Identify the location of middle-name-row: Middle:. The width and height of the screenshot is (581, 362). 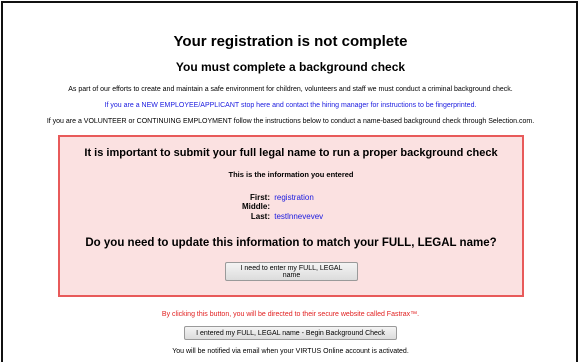
(241, 206).